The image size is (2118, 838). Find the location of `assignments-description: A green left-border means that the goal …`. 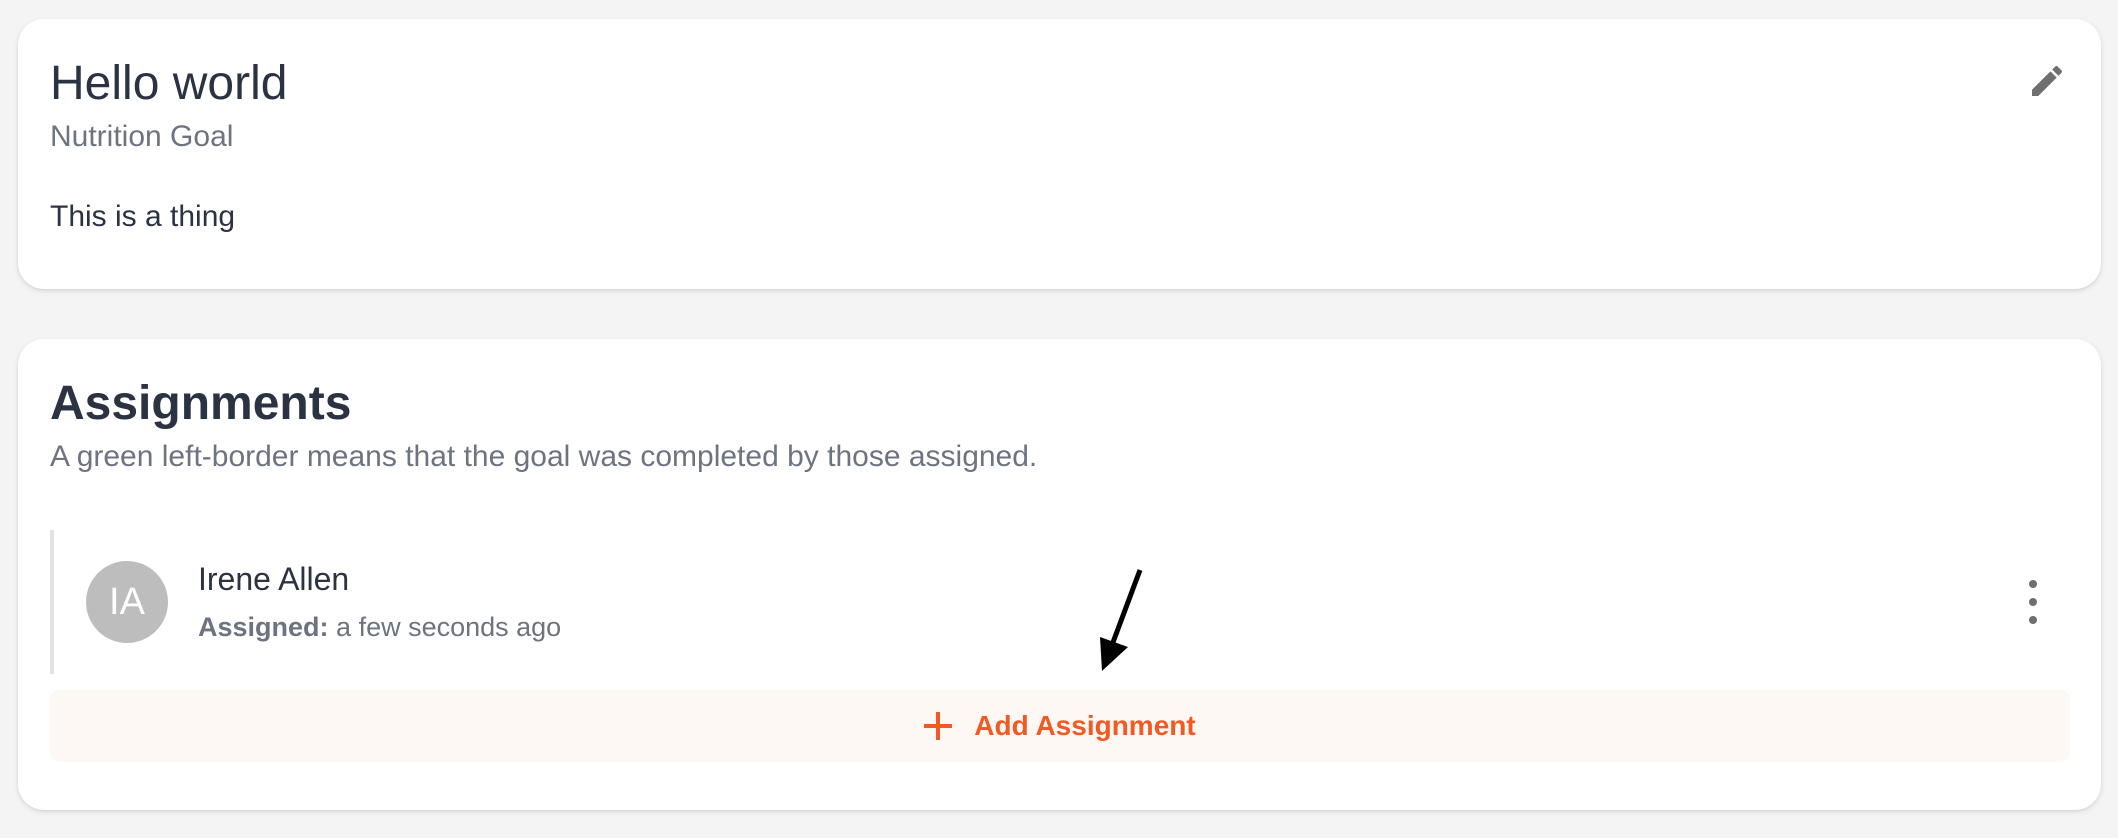

assignments-description: A green left-border means that the goal … is located at coordinates (544, 456).